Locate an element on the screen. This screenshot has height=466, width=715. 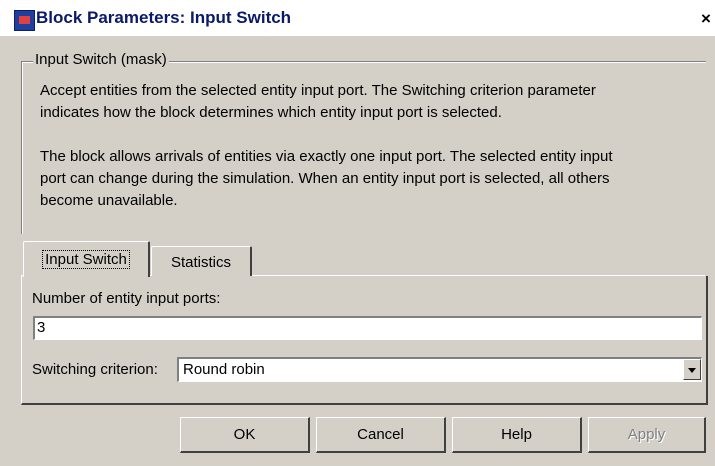
tab-label: Statistics is located at coordinates (200, 262).